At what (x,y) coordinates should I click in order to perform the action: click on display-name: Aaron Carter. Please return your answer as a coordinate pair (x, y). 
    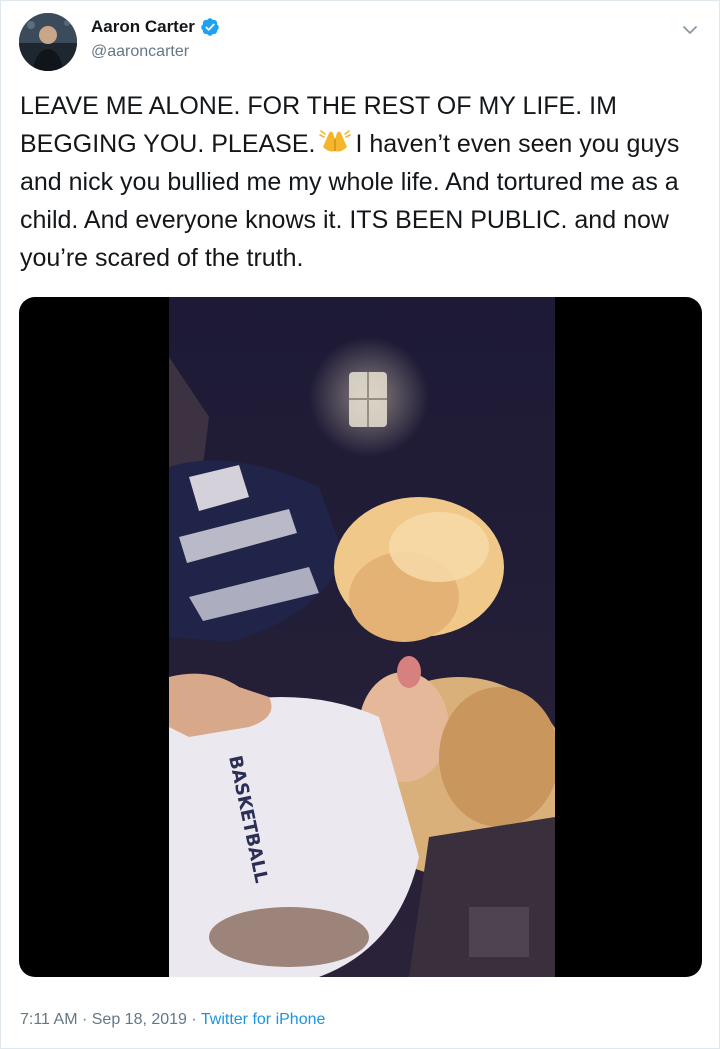
    Looking at the image, I should click on (143, 27).